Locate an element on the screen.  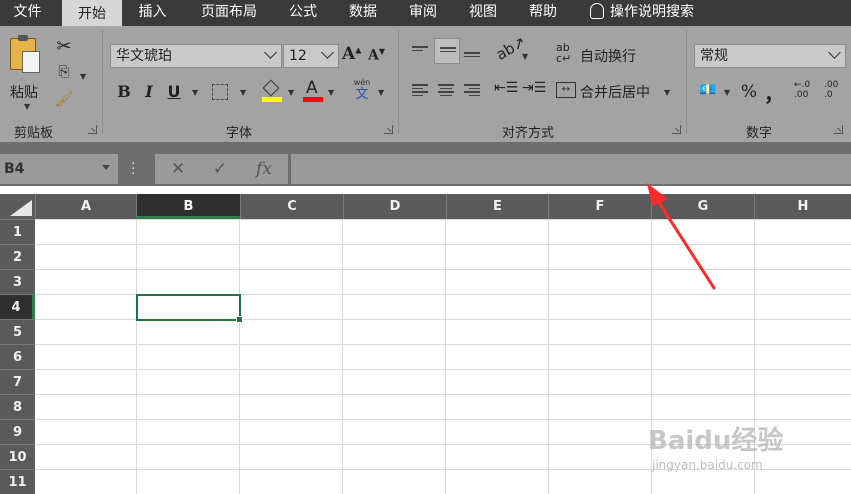
watermark-url: jingyan.baidu.com is located at coordinates (707, 465).